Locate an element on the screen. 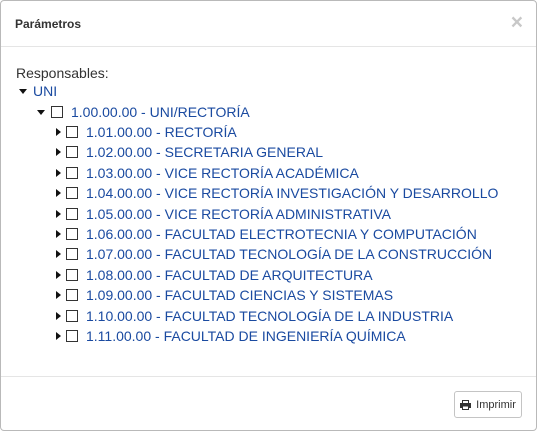 Image resolution: width=537 pixels, height=431 pixels. dialog-header: Parámetros × is located at coordinates (268, 24).